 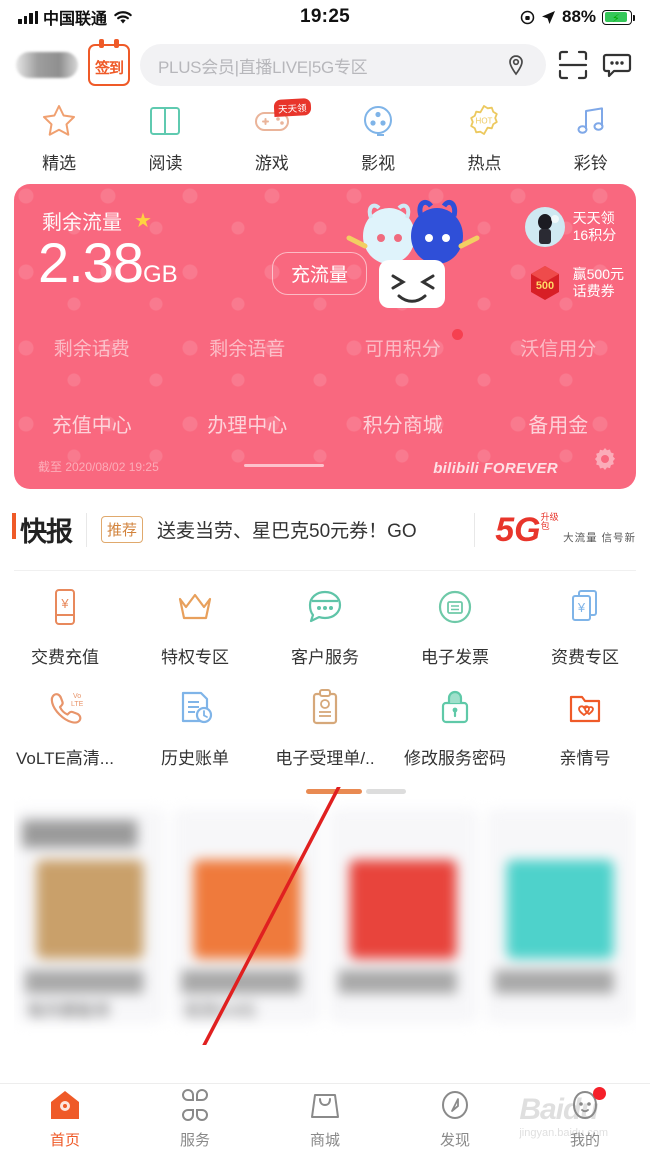 I want to click on bottom-tab-bar: 首页 服务 商城 发现 我的, so click(x=325, y=1119).